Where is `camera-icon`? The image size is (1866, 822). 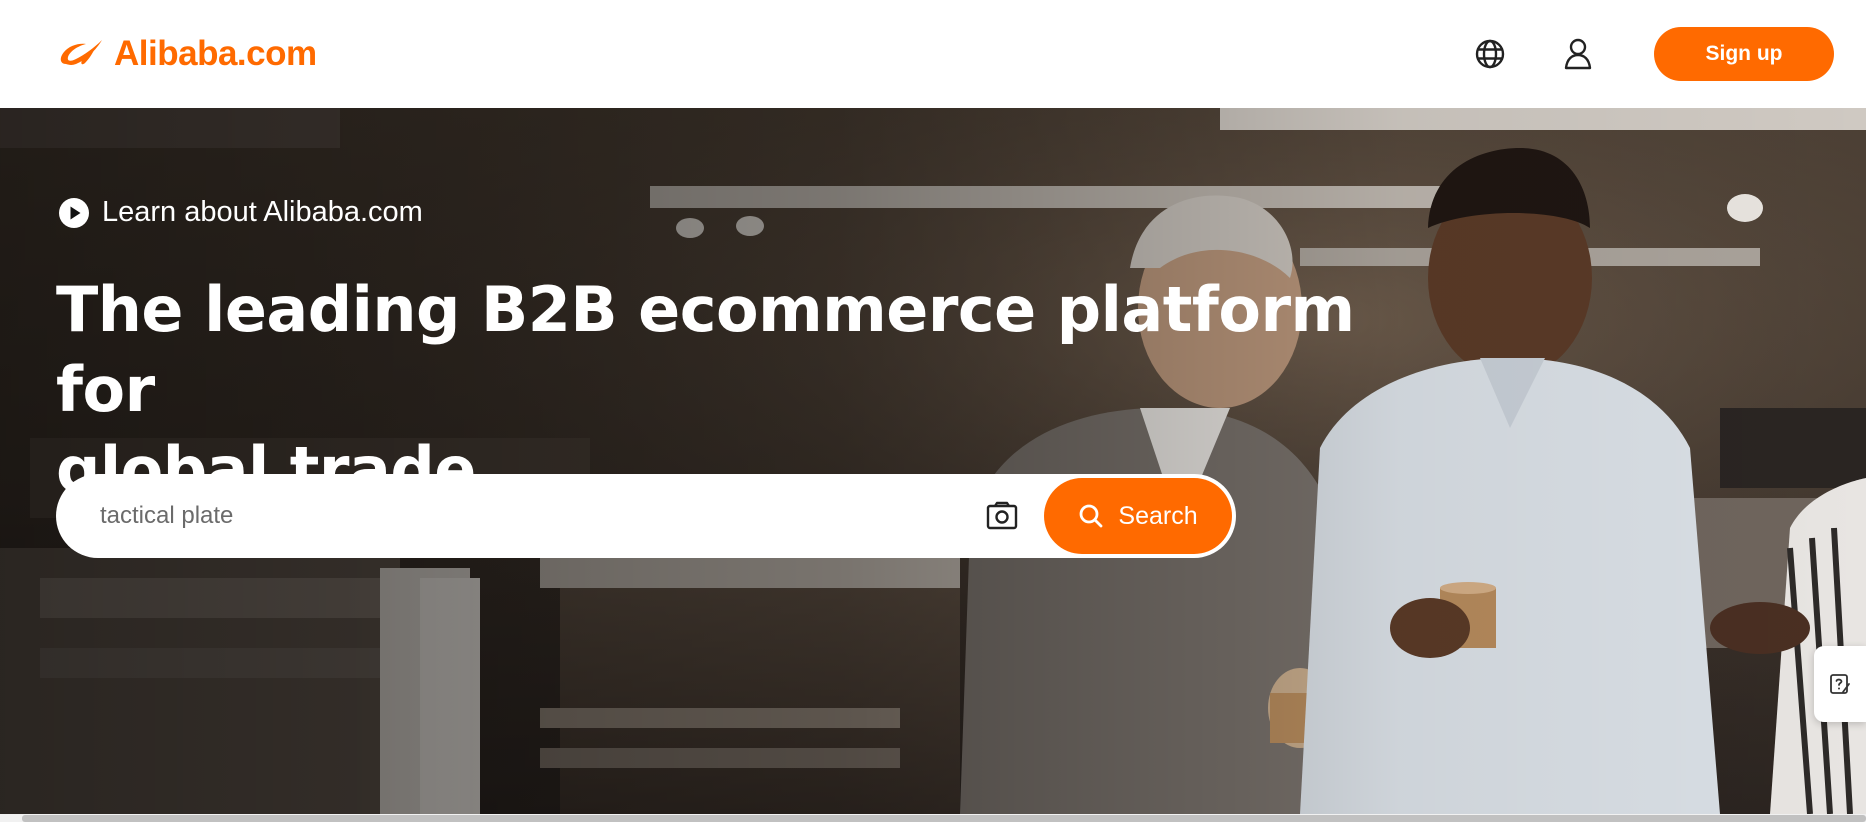
camera-icon is located at coordinates (1002, 515).